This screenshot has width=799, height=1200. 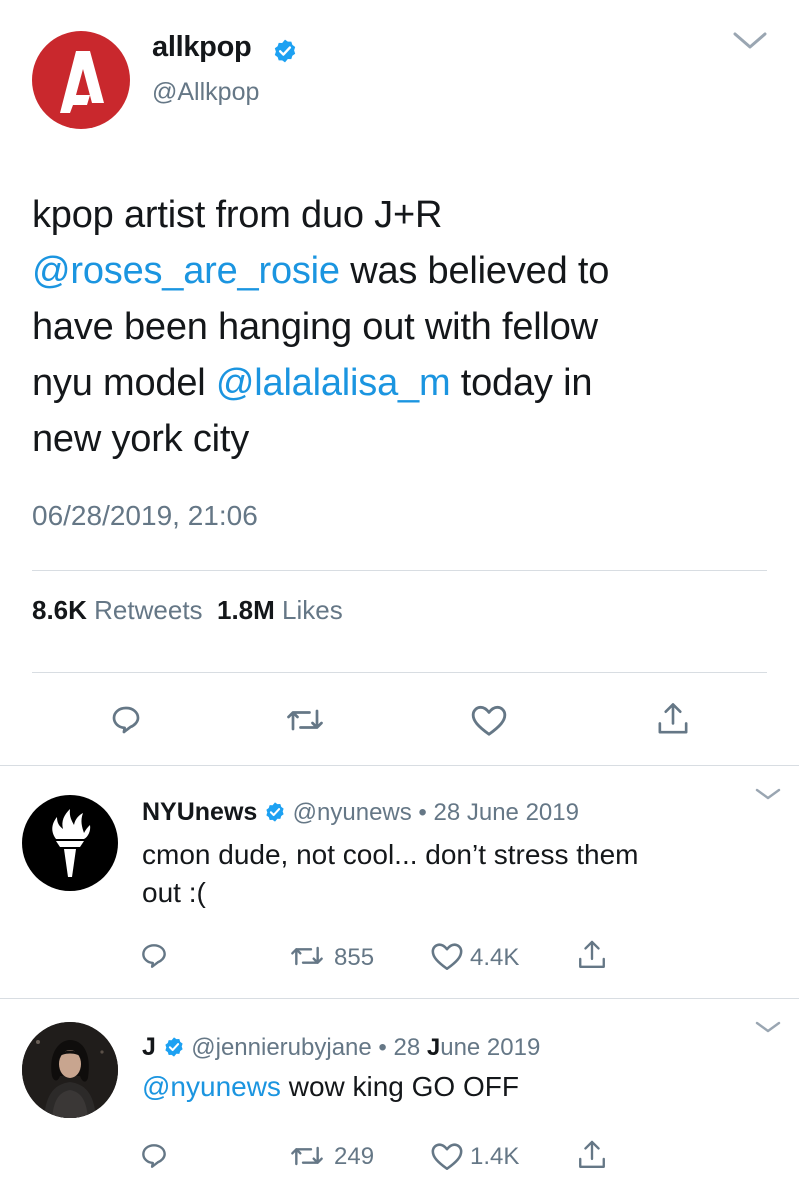 What do you see at coordinates (474, 271) in the screenshot?
I see `text-segment: was believed to` at bounding box center [474, 271].